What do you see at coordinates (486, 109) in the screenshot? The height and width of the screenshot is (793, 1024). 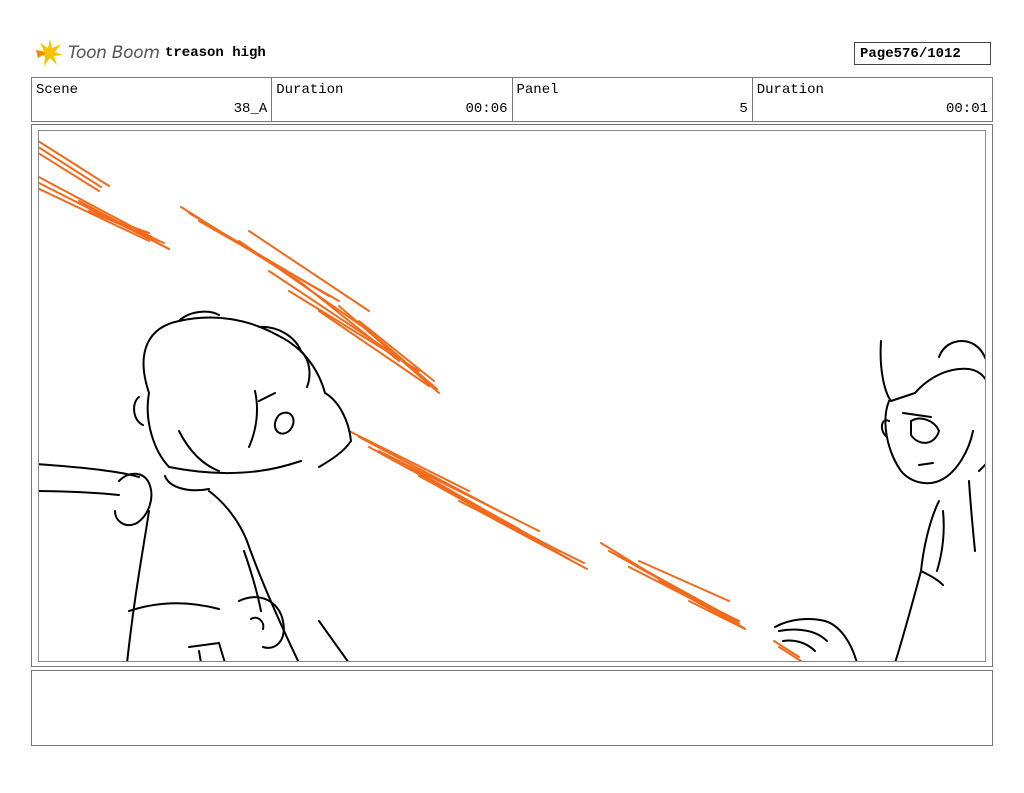 I see `scene-duration-value: 00:06` at bounding box center [486, 109].